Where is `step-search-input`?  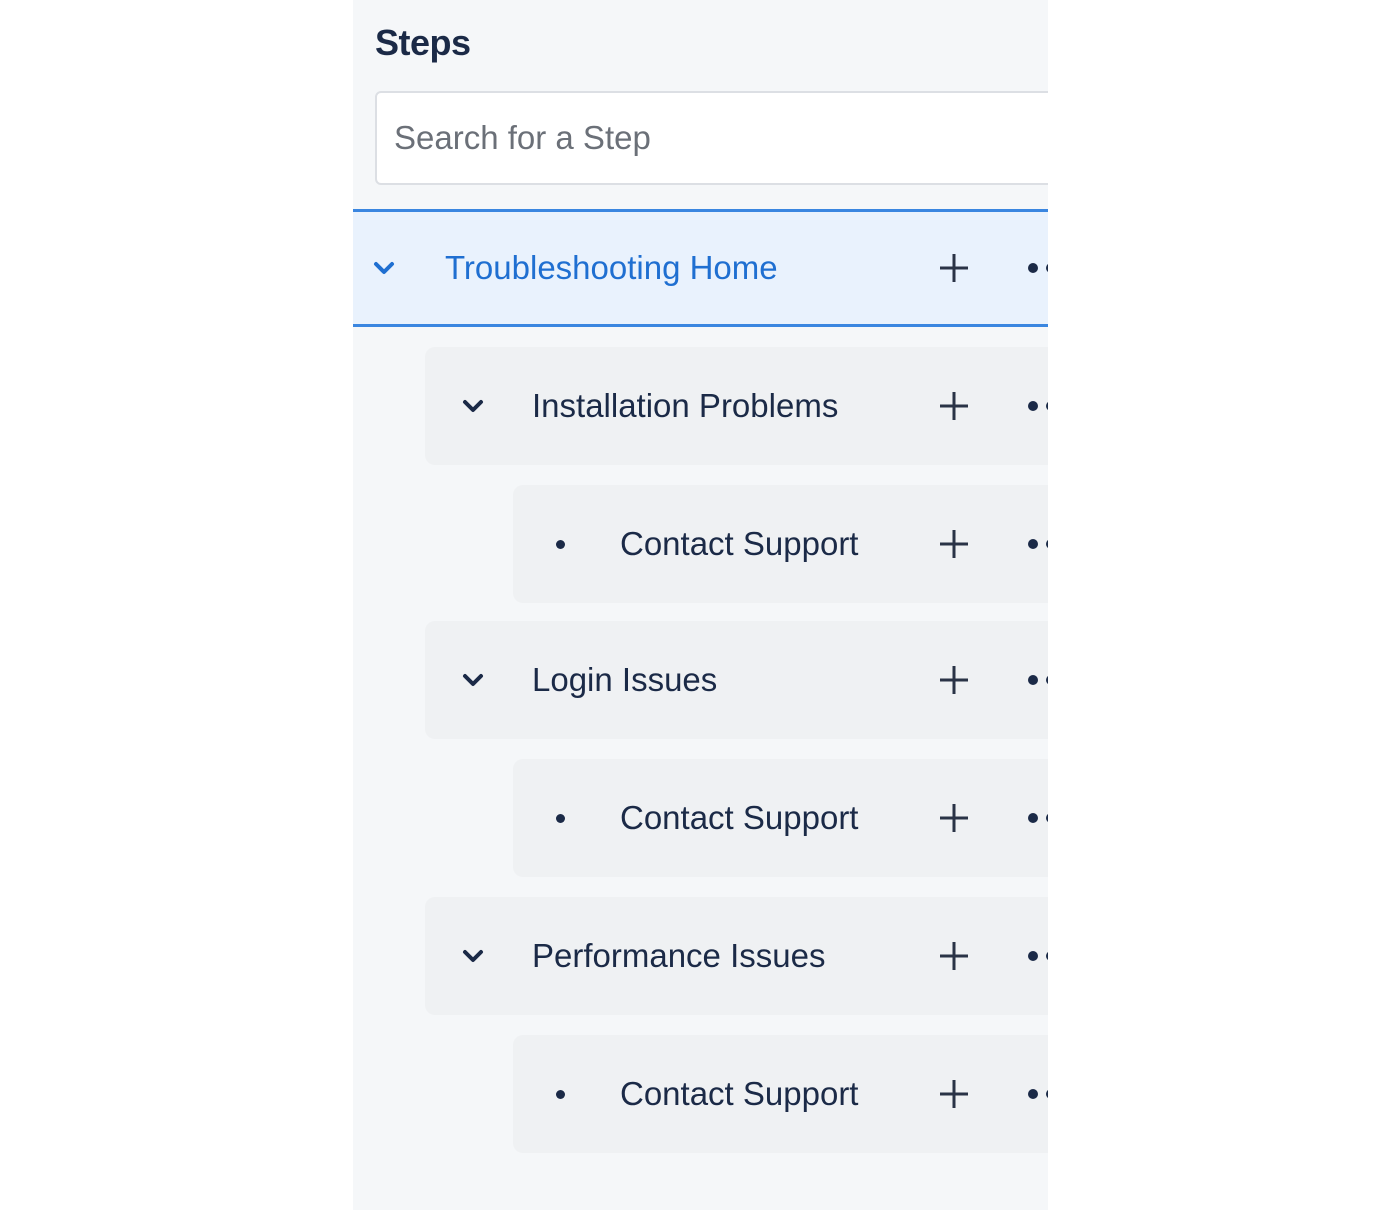 step-search-input is located at coordinates (712, 138).